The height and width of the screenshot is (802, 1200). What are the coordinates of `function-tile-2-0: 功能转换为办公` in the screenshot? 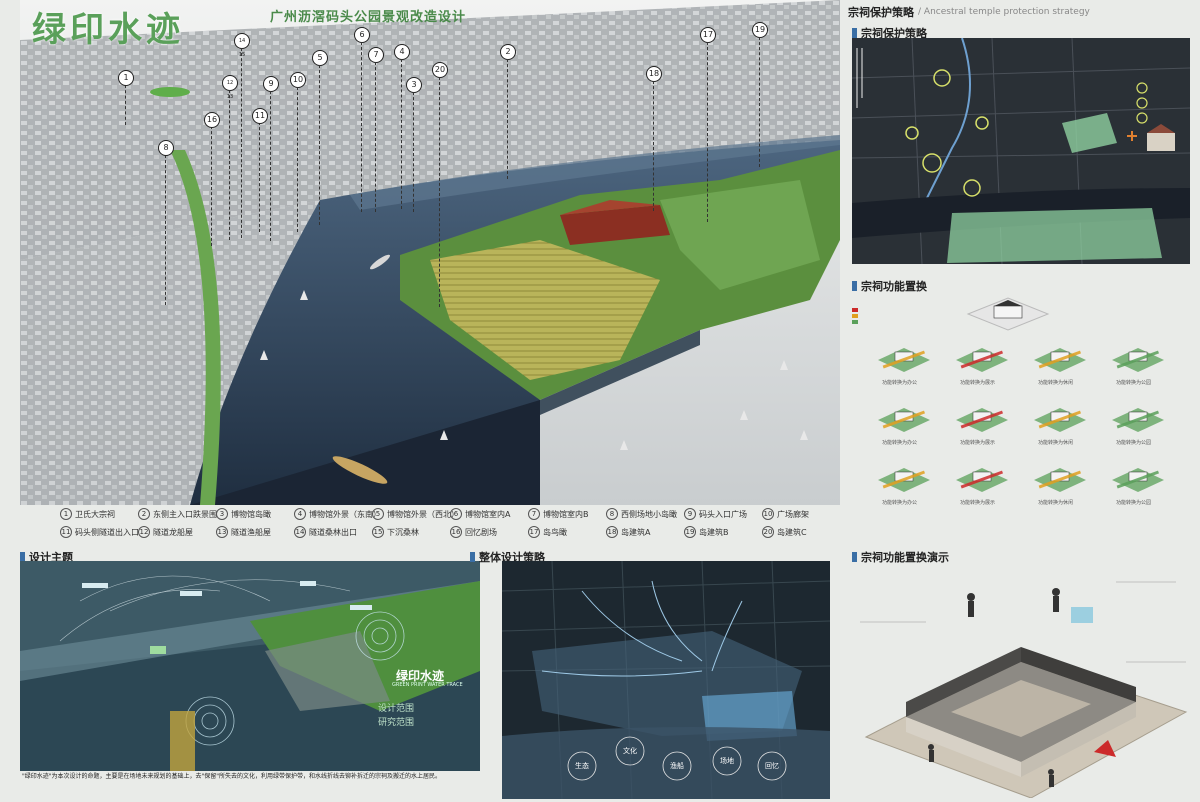 It's located at (904, 487).